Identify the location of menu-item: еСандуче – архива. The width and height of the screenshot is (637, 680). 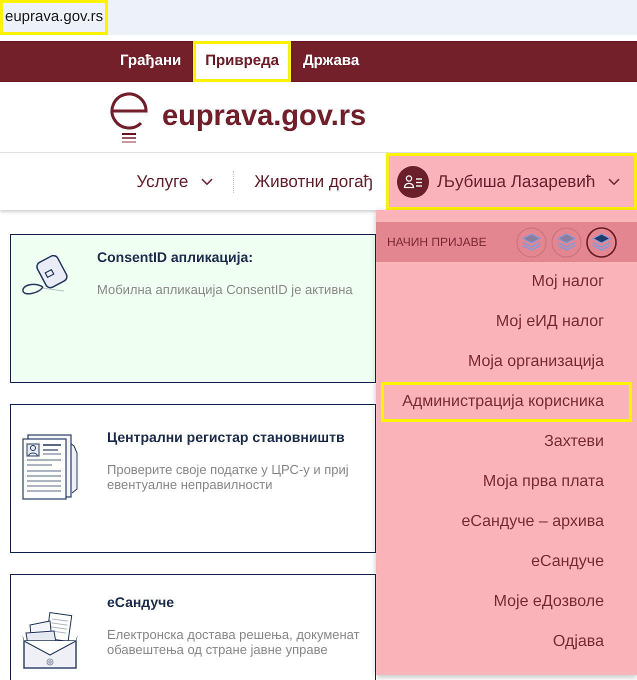
(506, 522).